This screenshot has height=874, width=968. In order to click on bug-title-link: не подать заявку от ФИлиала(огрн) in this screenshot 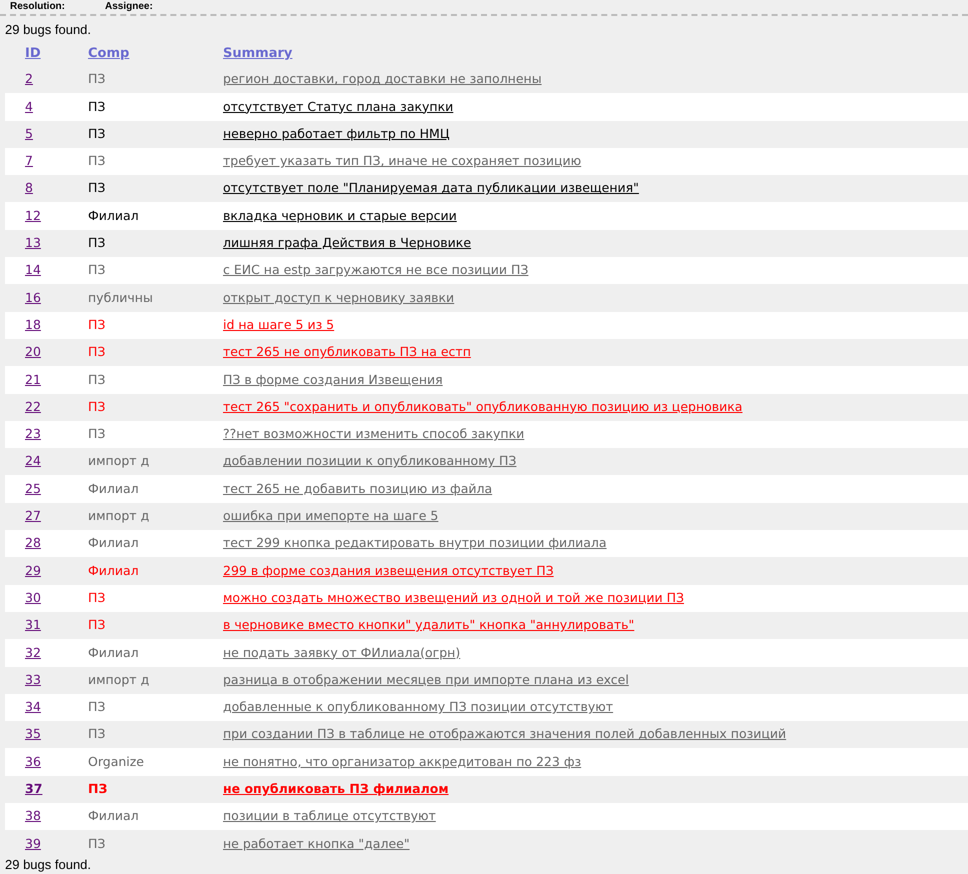, I will do `click(341, 652)`.